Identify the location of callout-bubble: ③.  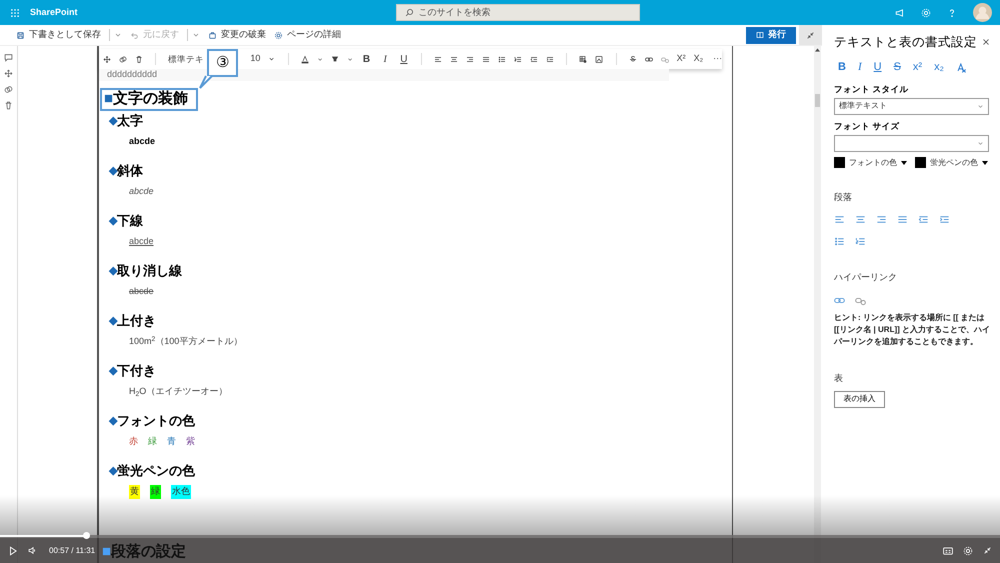
(222, 63).